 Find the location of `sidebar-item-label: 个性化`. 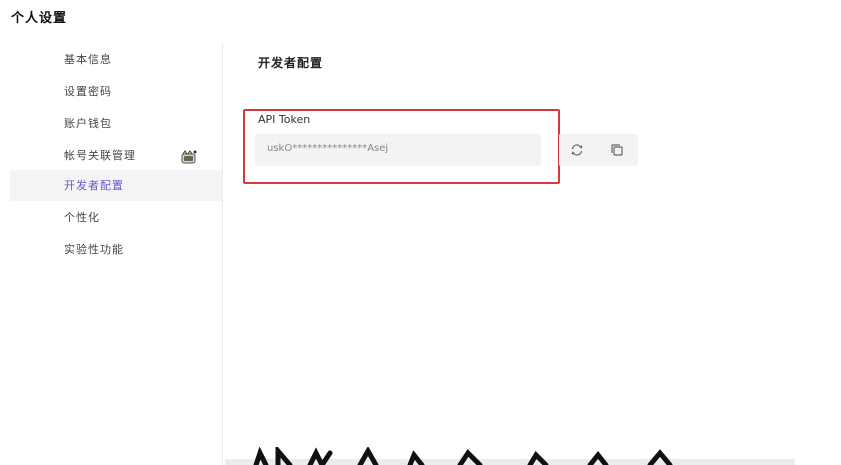

sidebar-item-label: 个性化 is located at coordinates (82, 217).